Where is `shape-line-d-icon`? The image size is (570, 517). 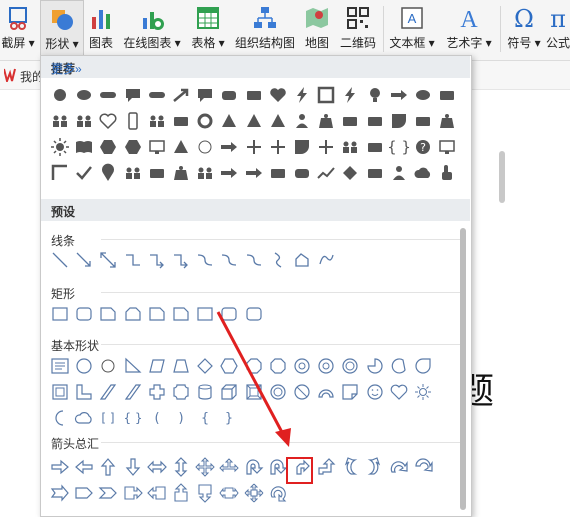 shape-line-d-icon is located at coordinates (60, 260).